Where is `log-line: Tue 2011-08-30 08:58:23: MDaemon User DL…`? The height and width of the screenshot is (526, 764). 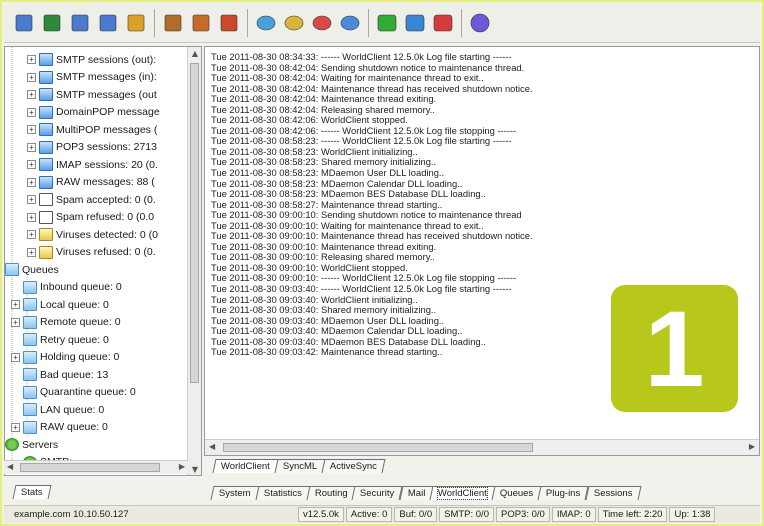
log-line: Tue 2011-08-30 08:58:23: MDaemon User DL… is located at coordinates (328, 173).